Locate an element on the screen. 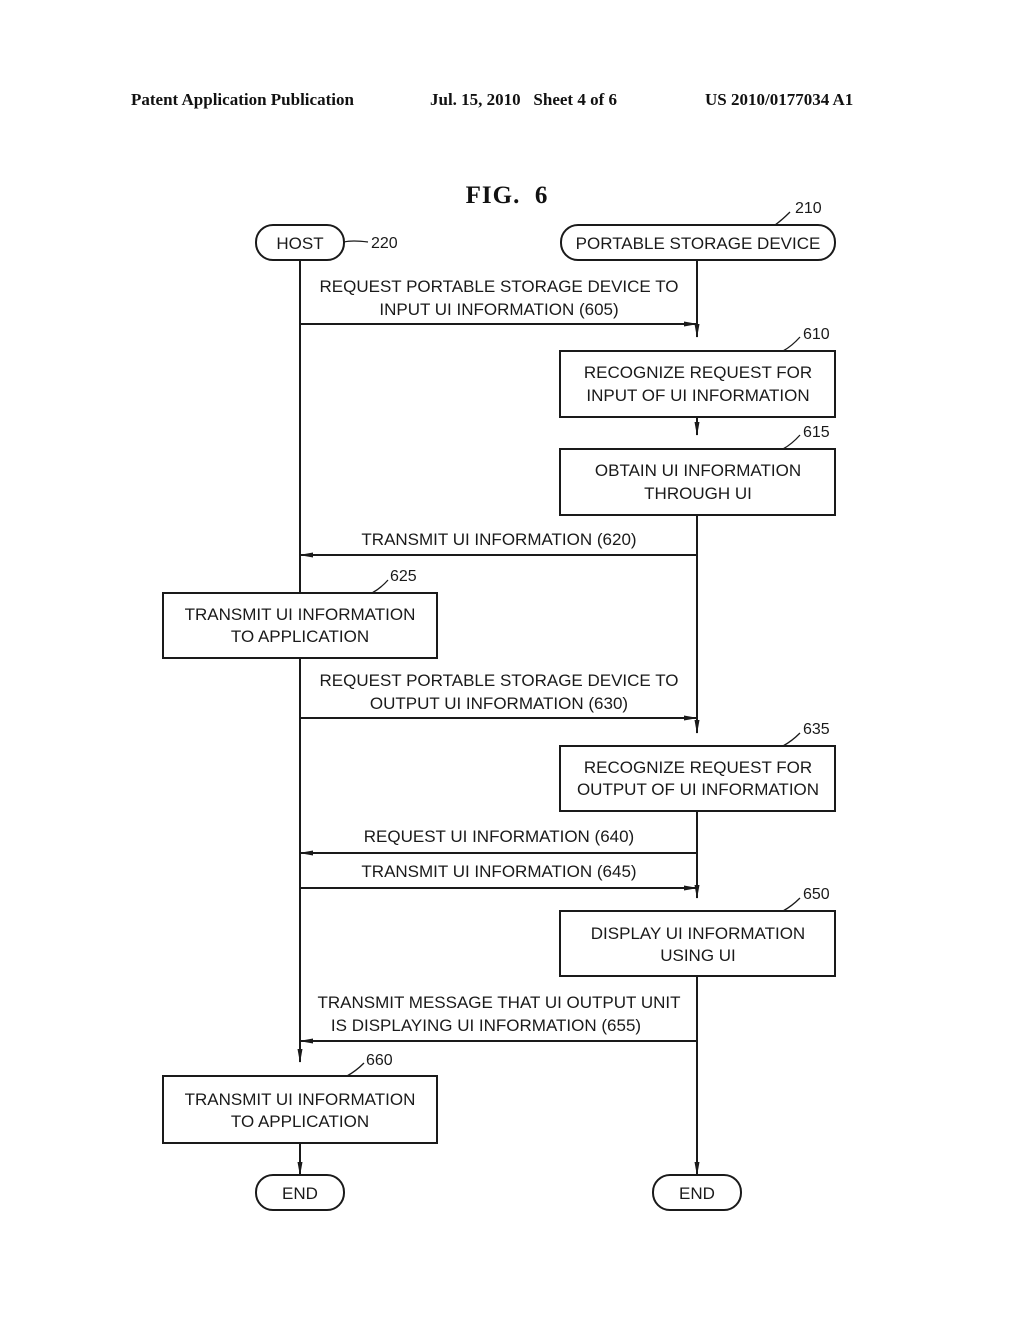 This screenshot has height=1320, width=1024. host-end-terminal: END is located at coordinates (300, 1192).